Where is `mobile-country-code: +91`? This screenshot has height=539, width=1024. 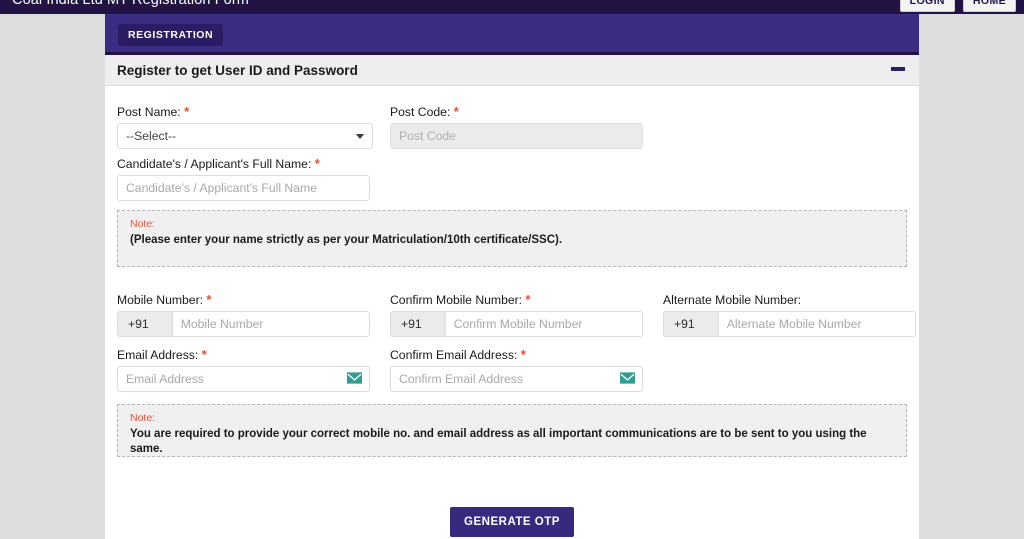 mobile-country-code: +91 is located at coordinates (144, 324).